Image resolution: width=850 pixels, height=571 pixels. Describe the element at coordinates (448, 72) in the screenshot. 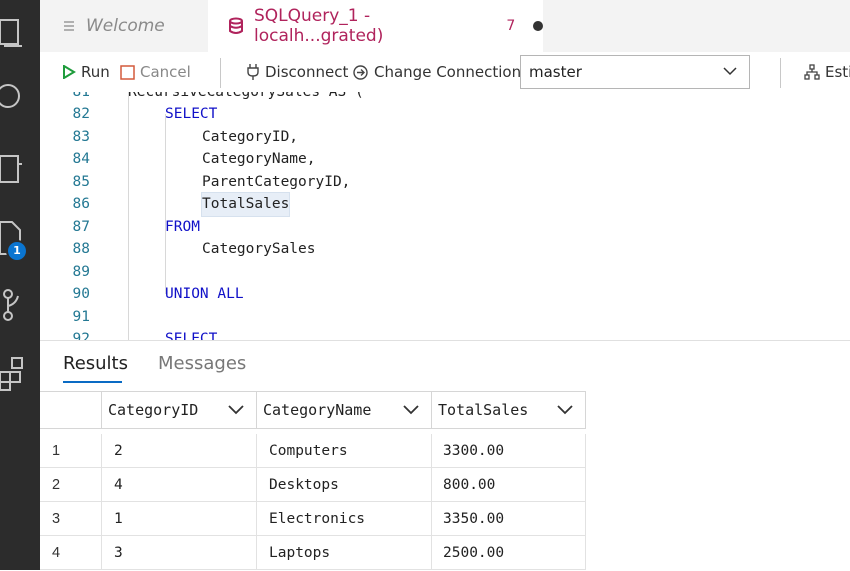

I see `change-connection-label: Change Connection` at that location.